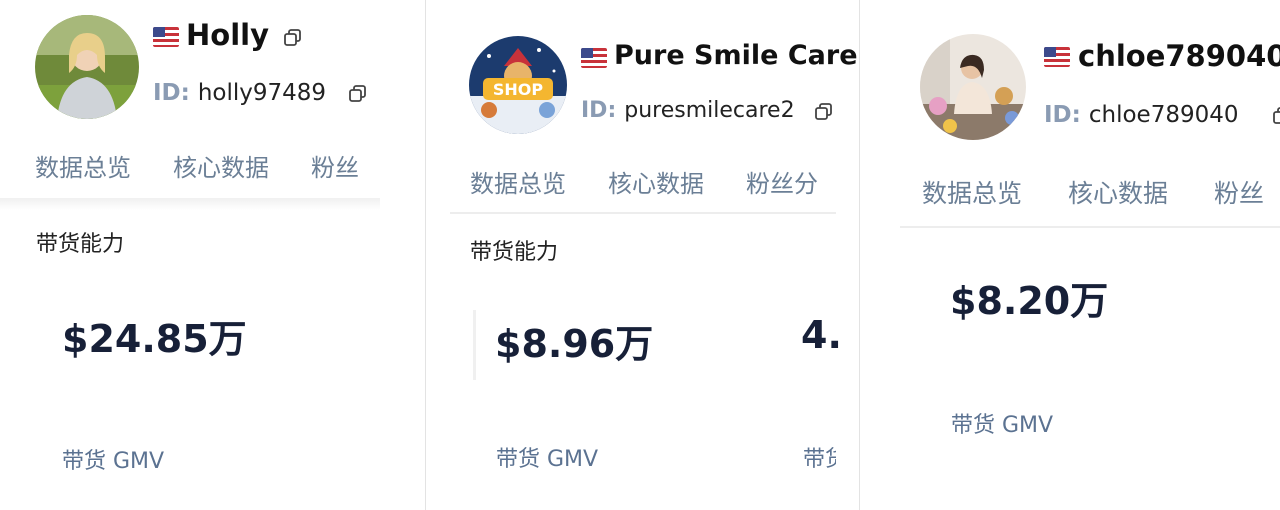  I want to click on profile-tabs: 数据总览 核心数据 粉丝分, so click(653, 181).